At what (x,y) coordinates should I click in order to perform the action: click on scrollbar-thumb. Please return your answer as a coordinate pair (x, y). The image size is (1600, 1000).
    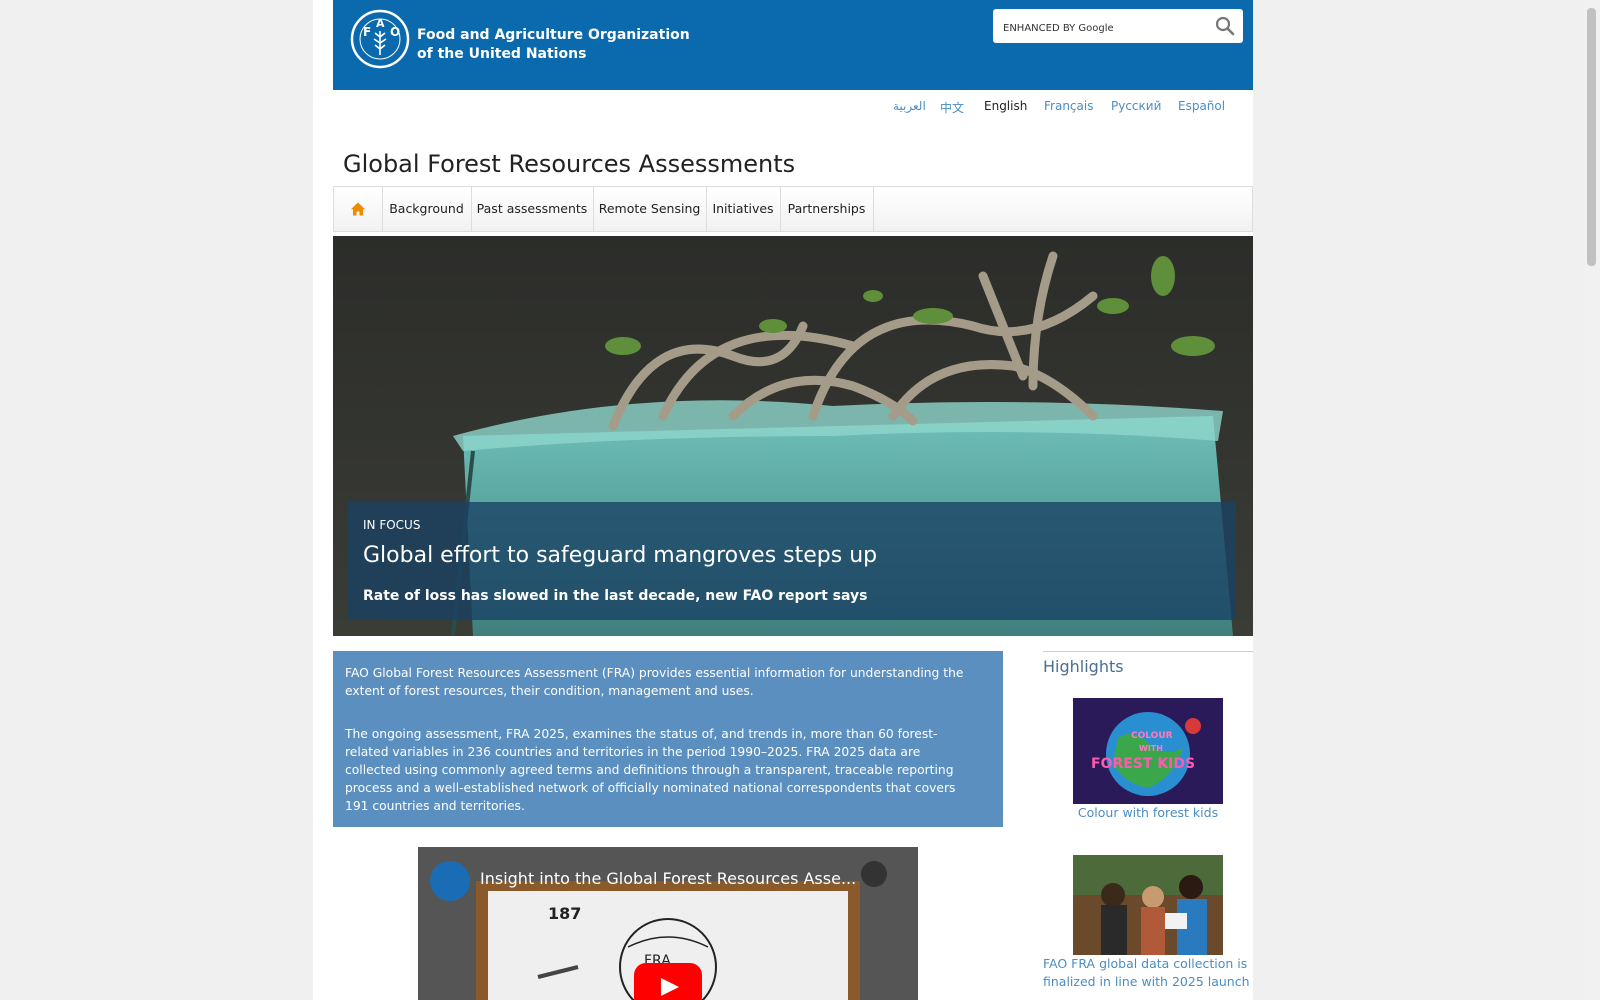
    Looking at the image, I should click on (1591, 137).